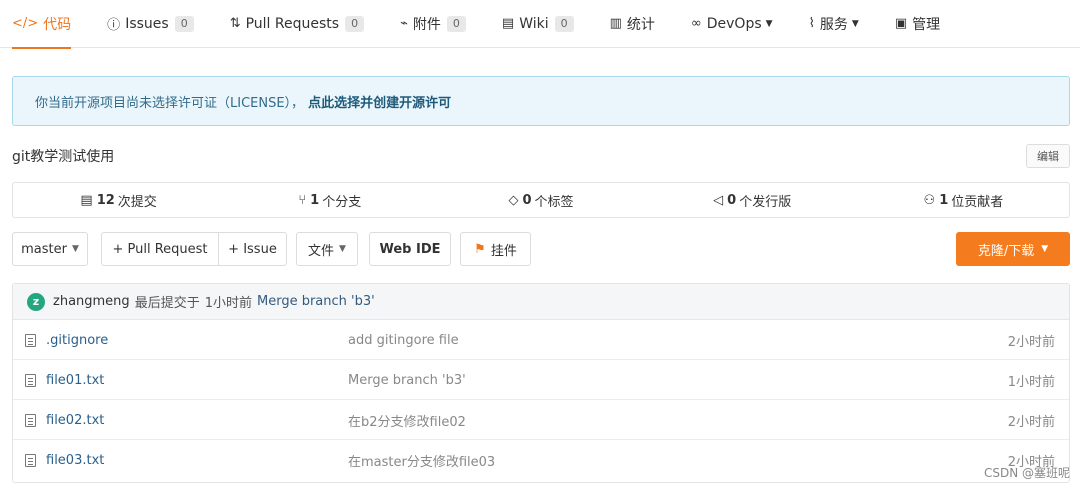 This screenshot has width=1080, height=489. I want to click on contributors-label: 位贡献者, so click(977, 202).